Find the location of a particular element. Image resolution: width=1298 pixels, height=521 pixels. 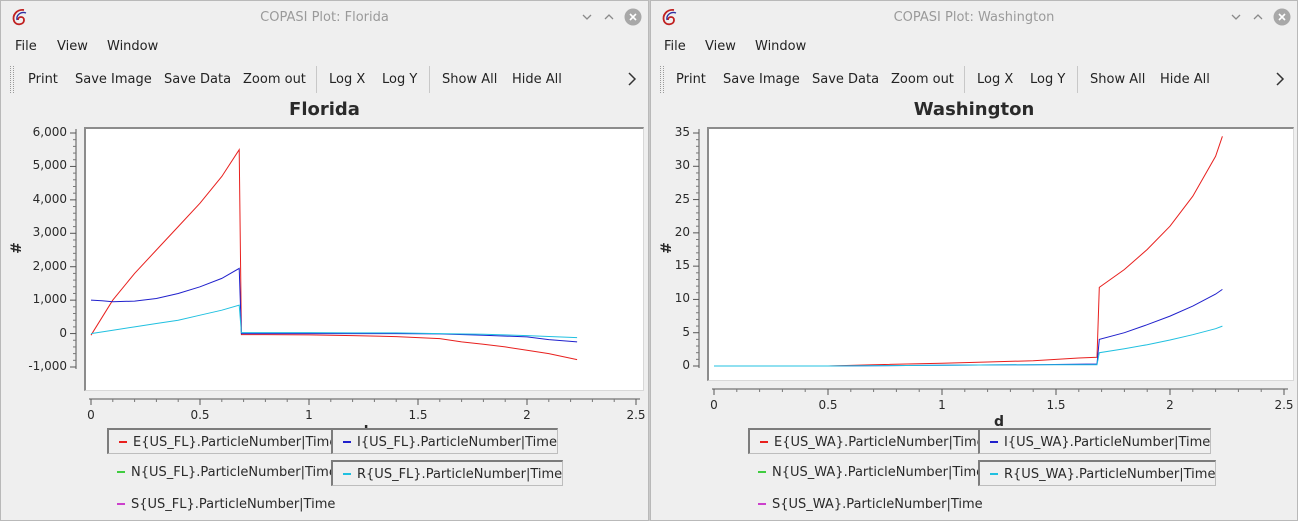

legend-item: I{US_WA}.ParticleNumber|Time is located at coordinates (1095, 441).